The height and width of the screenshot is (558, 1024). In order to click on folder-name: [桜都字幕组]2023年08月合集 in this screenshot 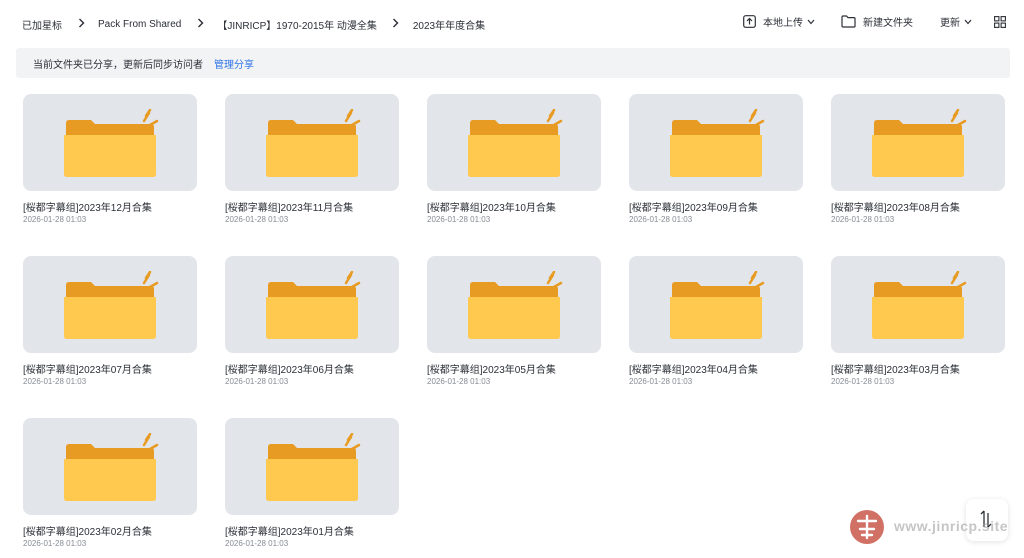, I will do `click(895, 208)`.